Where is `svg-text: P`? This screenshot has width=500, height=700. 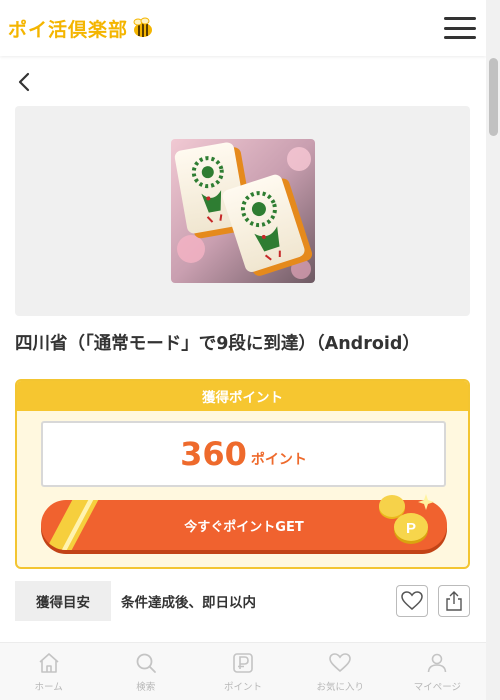
svg-text: P is located at coordinates (411, 528).